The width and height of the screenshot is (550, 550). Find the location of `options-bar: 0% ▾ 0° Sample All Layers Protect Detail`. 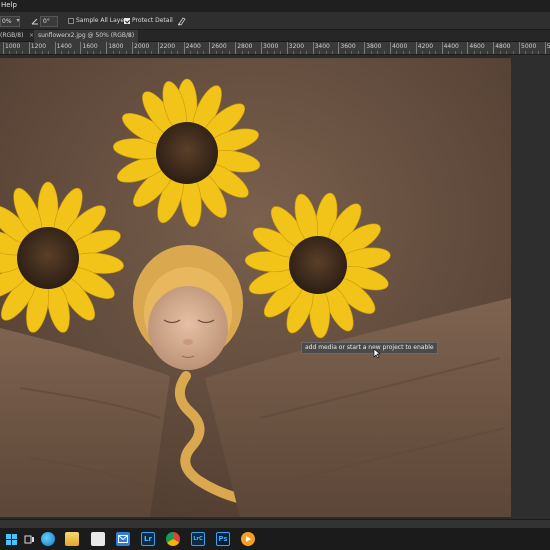

options-bar: 0% ▾ 0° Sample All Layers Protect Detail is located at coordinates (275, 21).